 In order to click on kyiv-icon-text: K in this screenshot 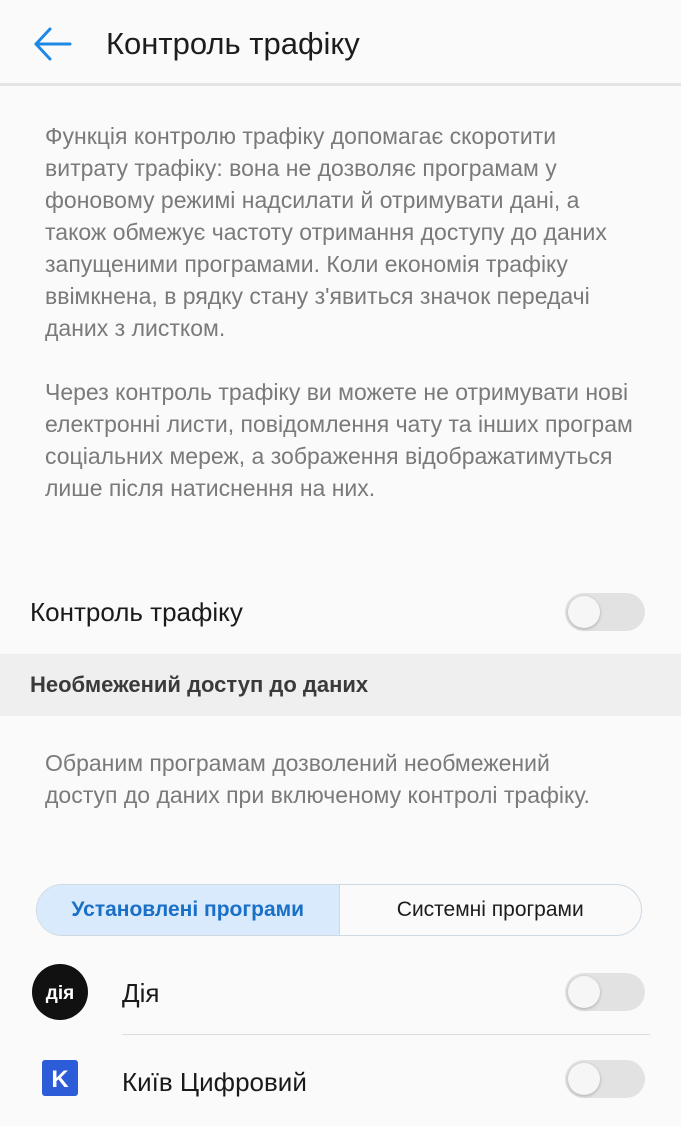, I will do `click(60, 1079)`.